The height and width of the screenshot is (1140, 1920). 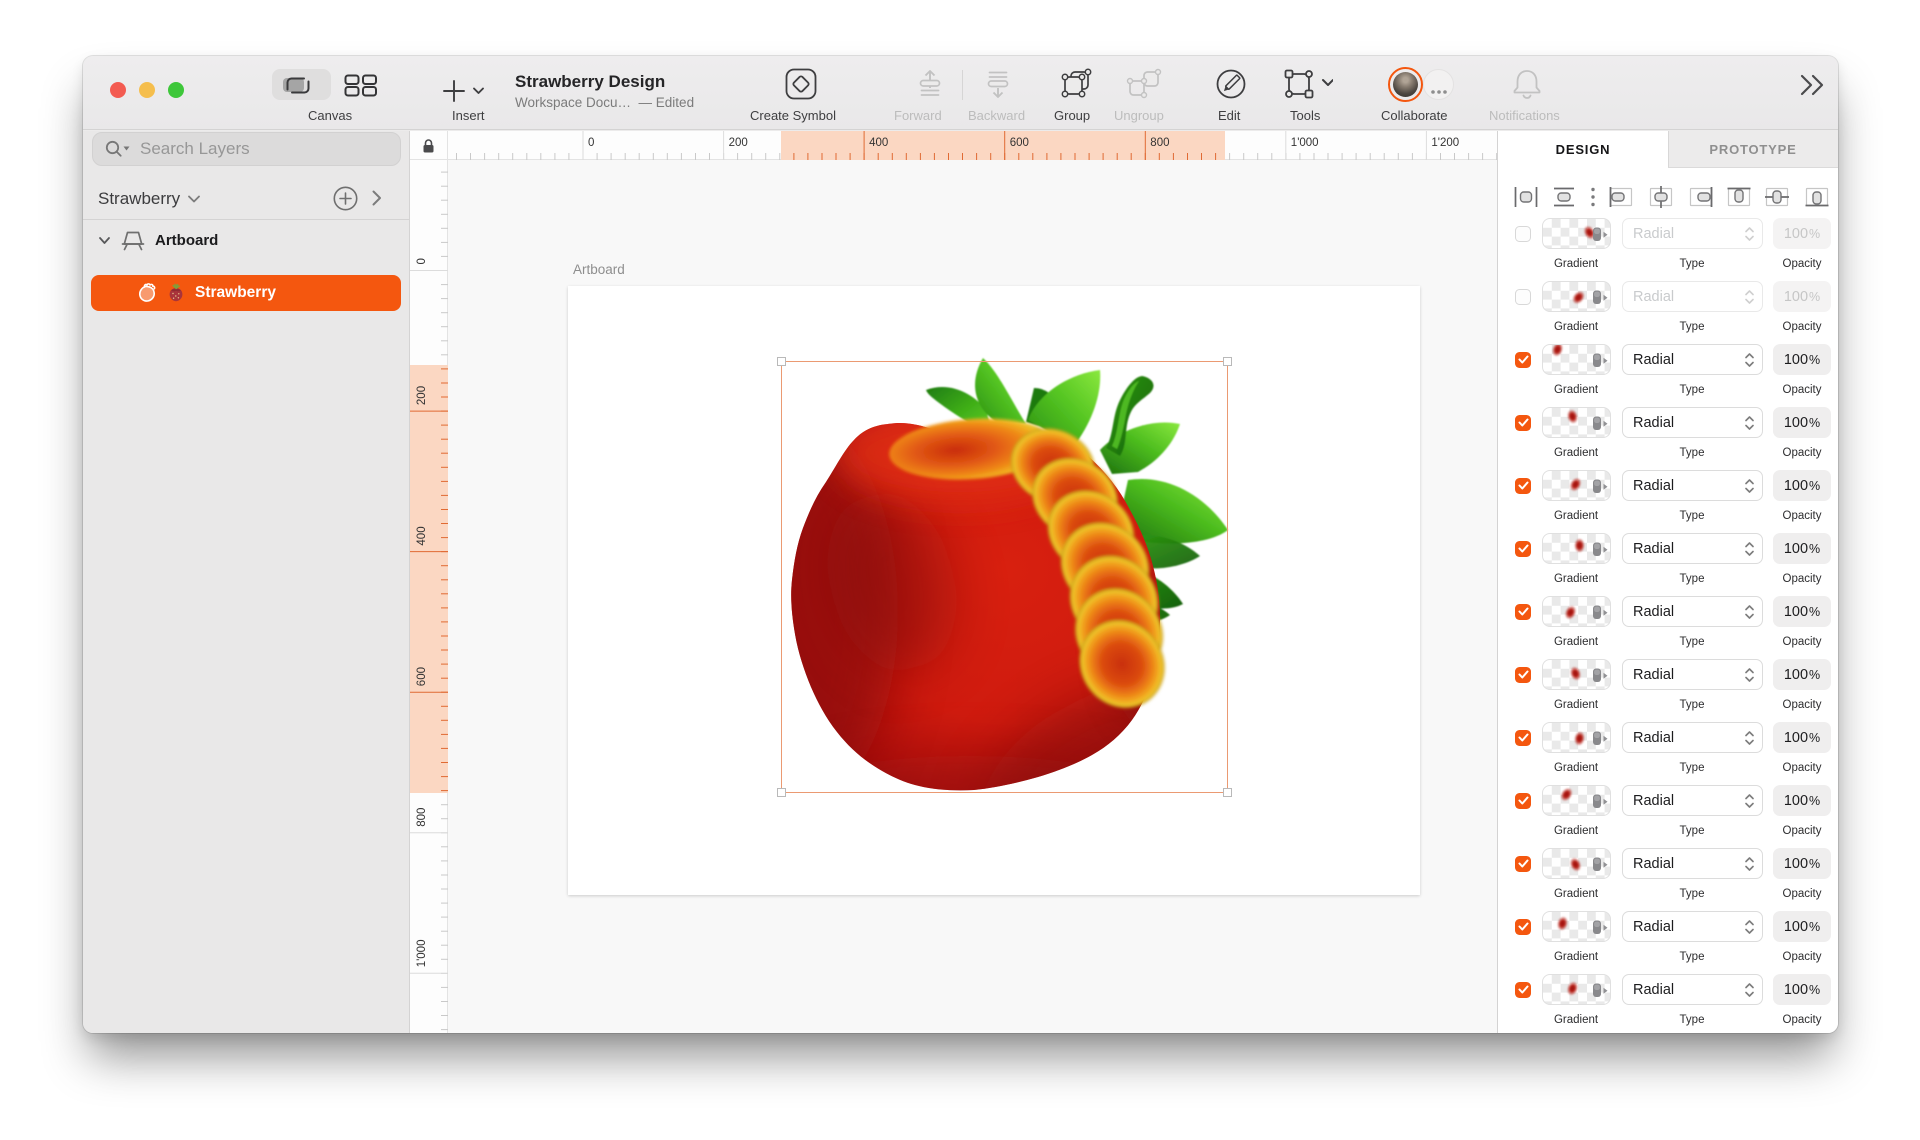 I want to click on svg-text: 1'200, so click(x=1445, y=143).